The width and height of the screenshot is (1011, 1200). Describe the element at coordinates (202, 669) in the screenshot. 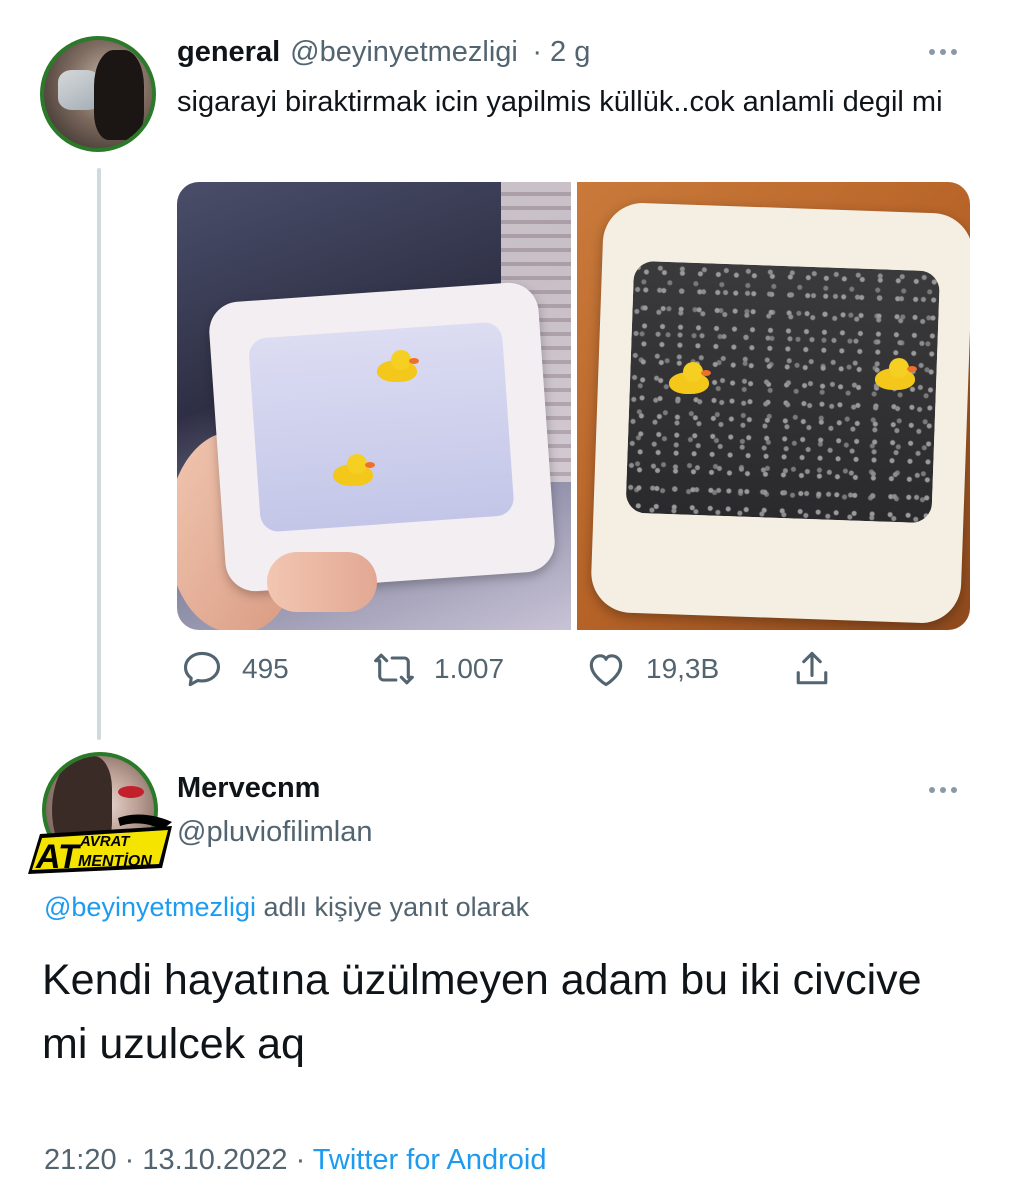

I see `reply-icon` at that location.